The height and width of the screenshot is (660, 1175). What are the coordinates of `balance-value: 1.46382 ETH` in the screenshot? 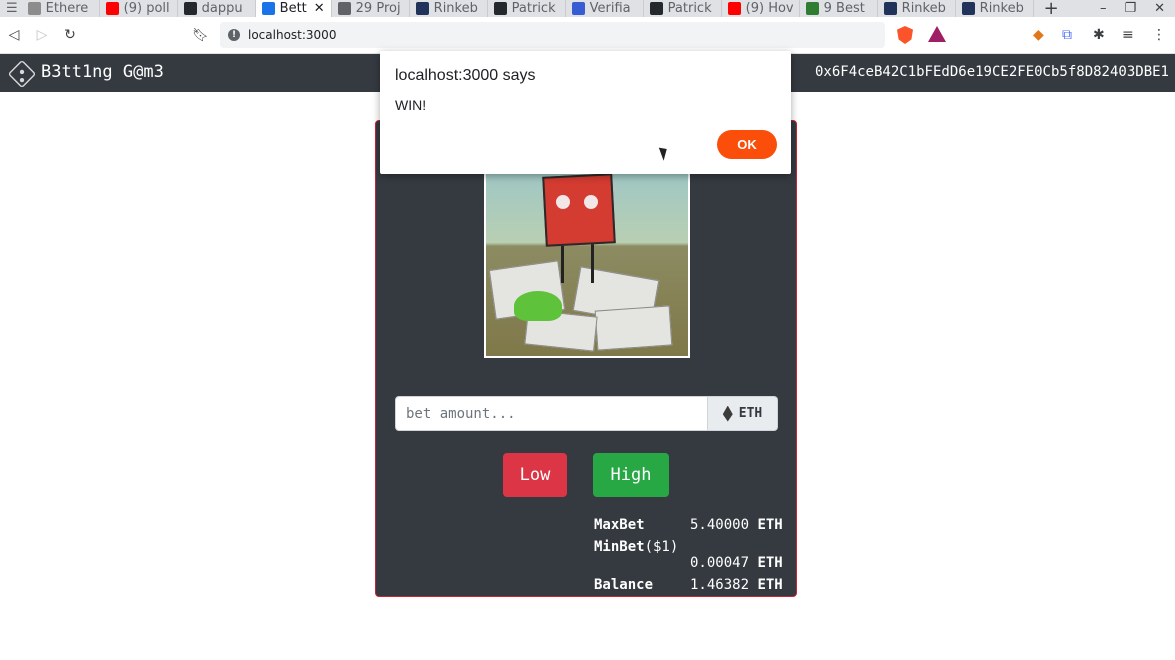 It's located at (736, 585).